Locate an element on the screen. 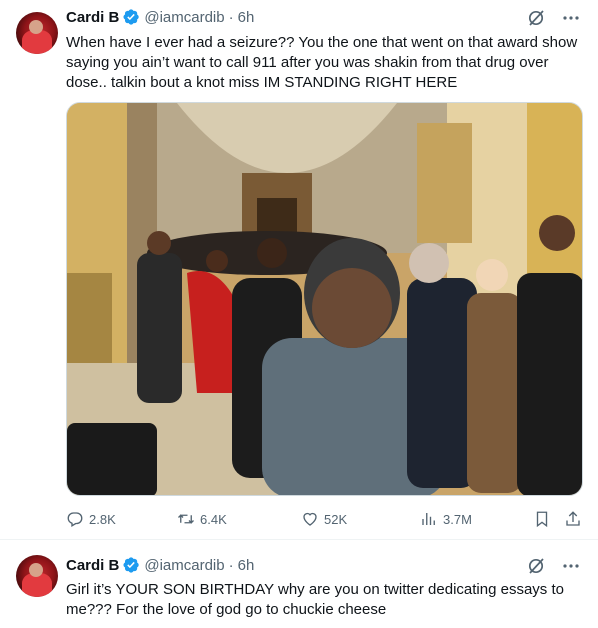 The height and width of the screenshot is (628, 598). heart-icon is located at coordinates (310, 519).